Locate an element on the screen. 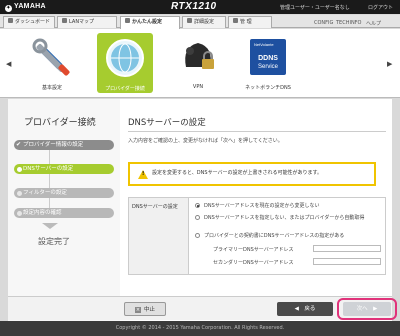  warning-text: 設定を変更すると、DNSサーバーの設定が上書きされる可能性があります。 is located at coordinates (237, 173).